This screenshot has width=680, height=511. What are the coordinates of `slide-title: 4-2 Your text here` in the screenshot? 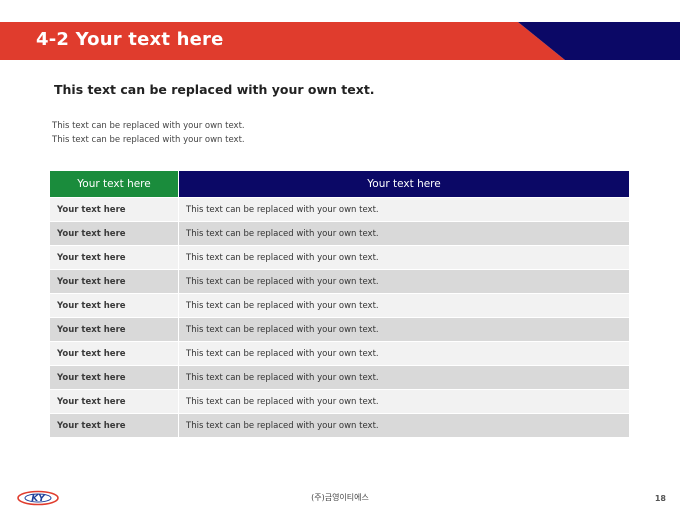 It's located at (130, 39).